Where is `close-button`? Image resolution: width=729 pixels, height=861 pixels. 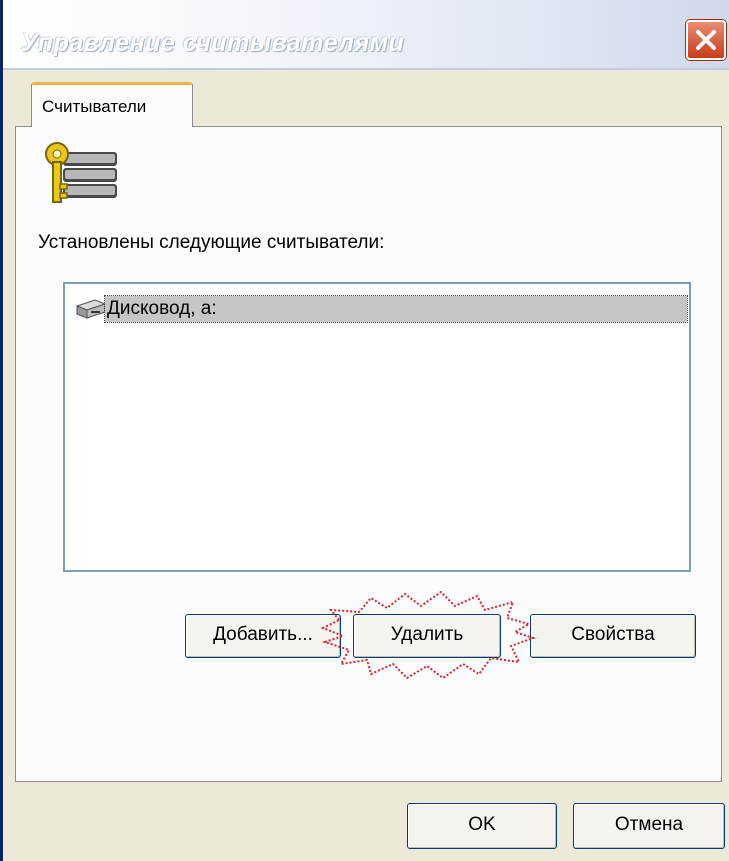
close-button is located at coordinates (706, 40).